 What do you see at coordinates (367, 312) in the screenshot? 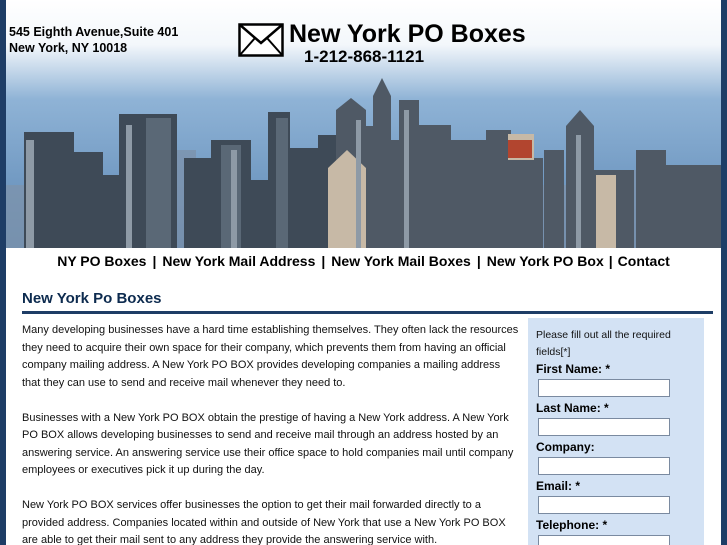
I see `heading-divider` at bounding box center [367, 312].